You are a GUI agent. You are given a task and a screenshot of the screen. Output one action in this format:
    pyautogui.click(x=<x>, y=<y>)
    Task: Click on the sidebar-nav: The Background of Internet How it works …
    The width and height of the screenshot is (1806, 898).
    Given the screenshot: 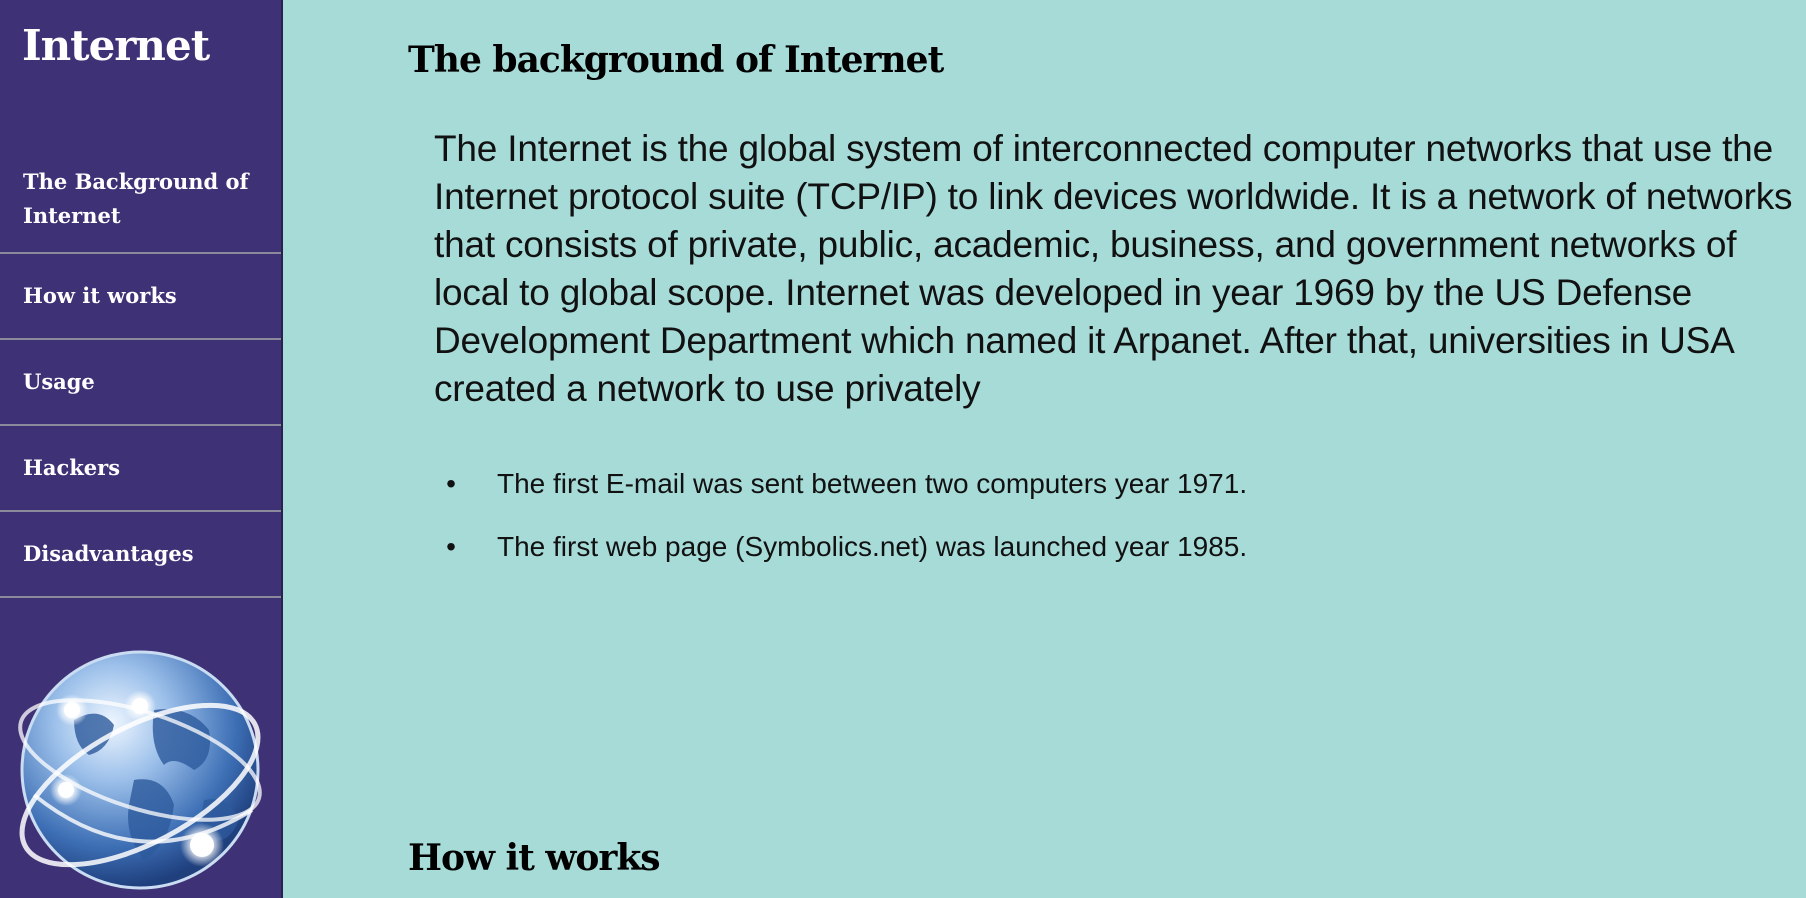 What is the action you would take?
    pyautogui.click(x=140, y=375)
    